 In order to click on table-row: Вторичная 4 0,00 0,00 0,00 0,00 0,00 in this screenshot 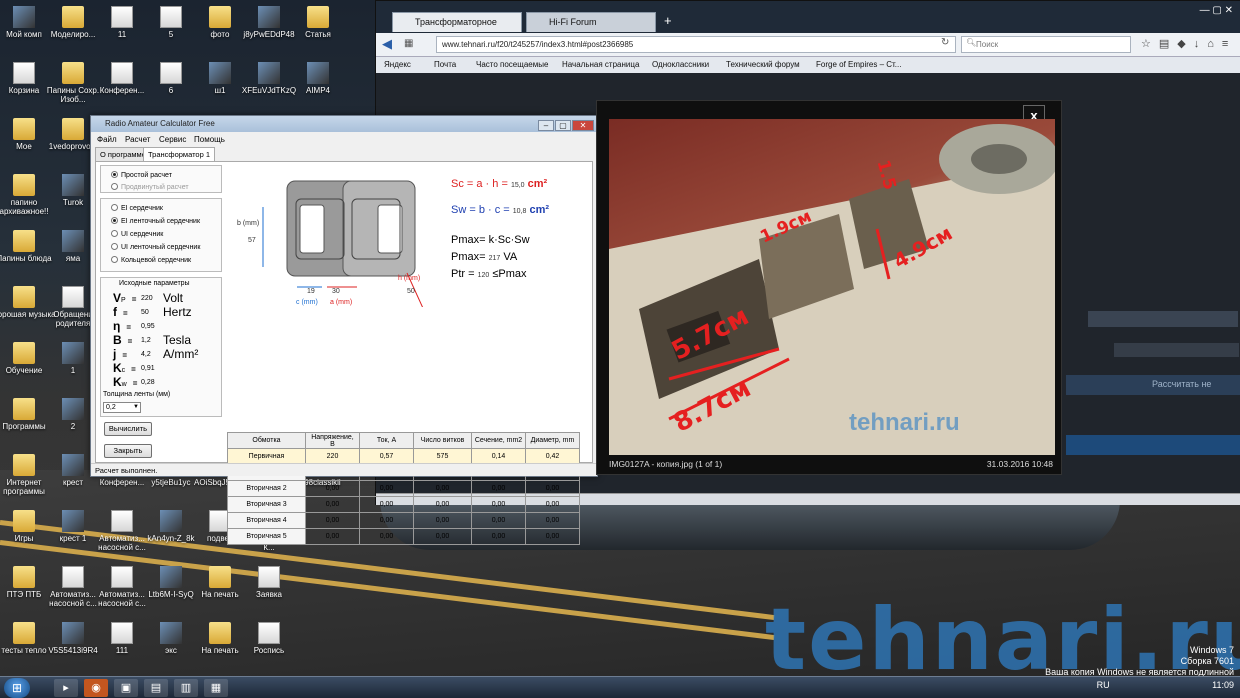, I will do `click(403, 520)`.